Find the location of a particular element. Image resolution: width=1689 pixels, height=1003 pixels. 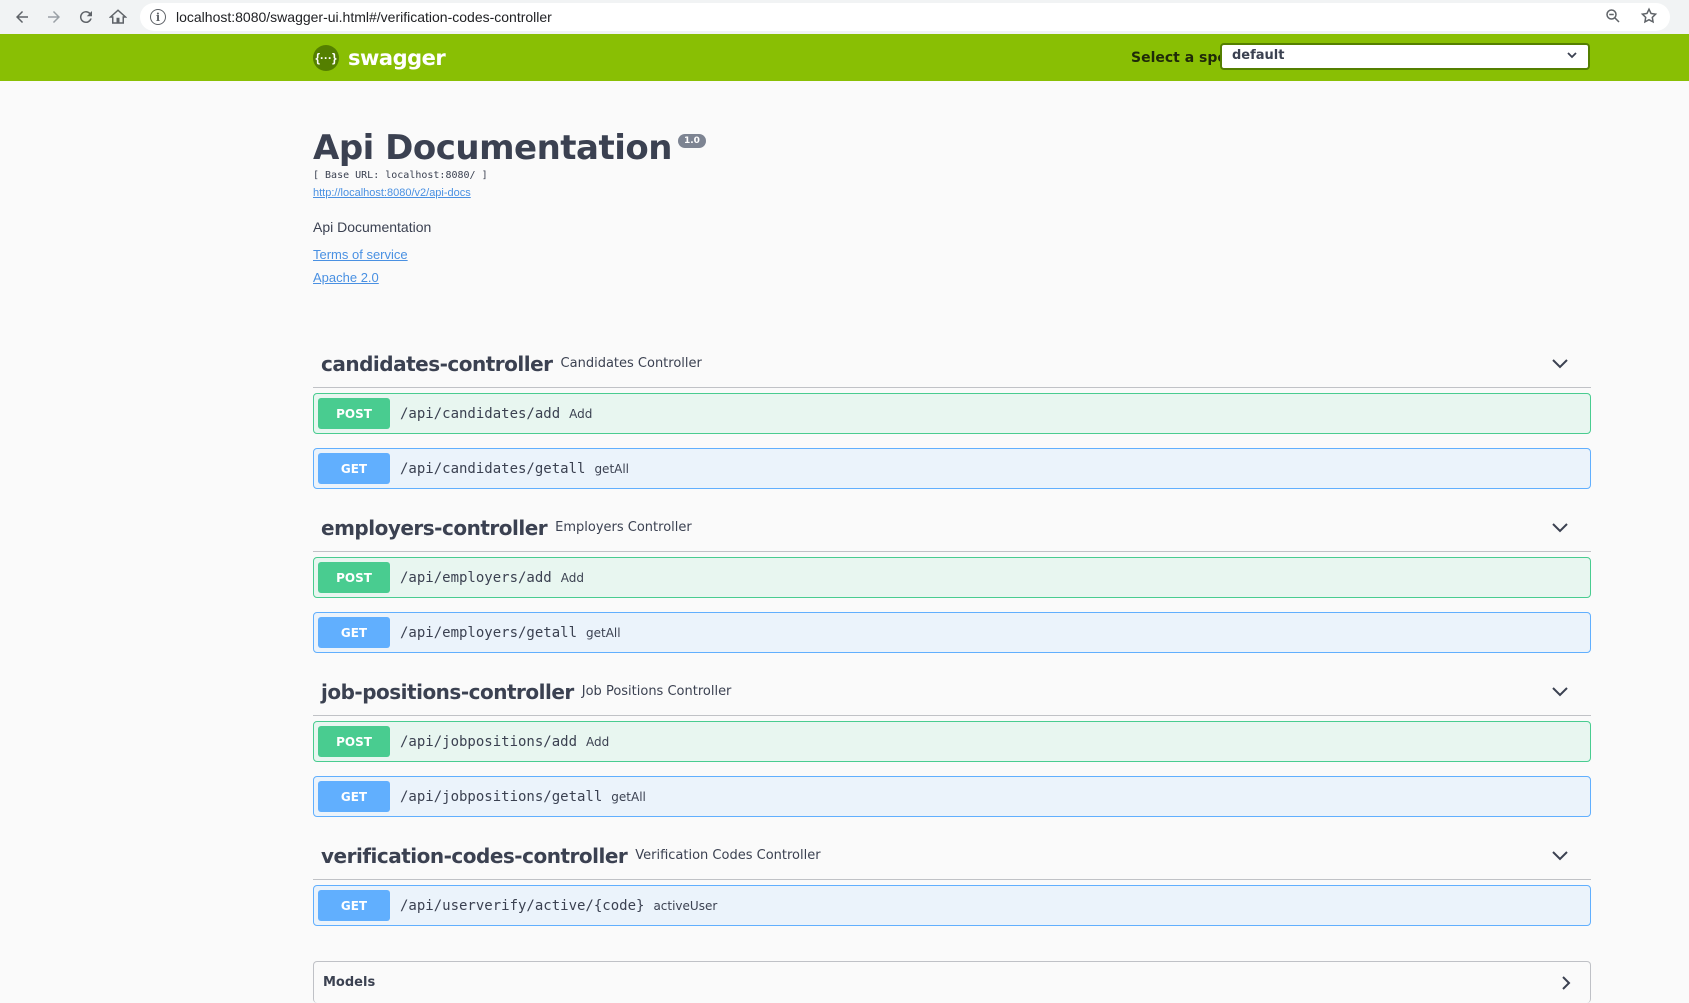

swagger-topbar: {···} swagger Select a spec default is located at coordinates (844, 57).